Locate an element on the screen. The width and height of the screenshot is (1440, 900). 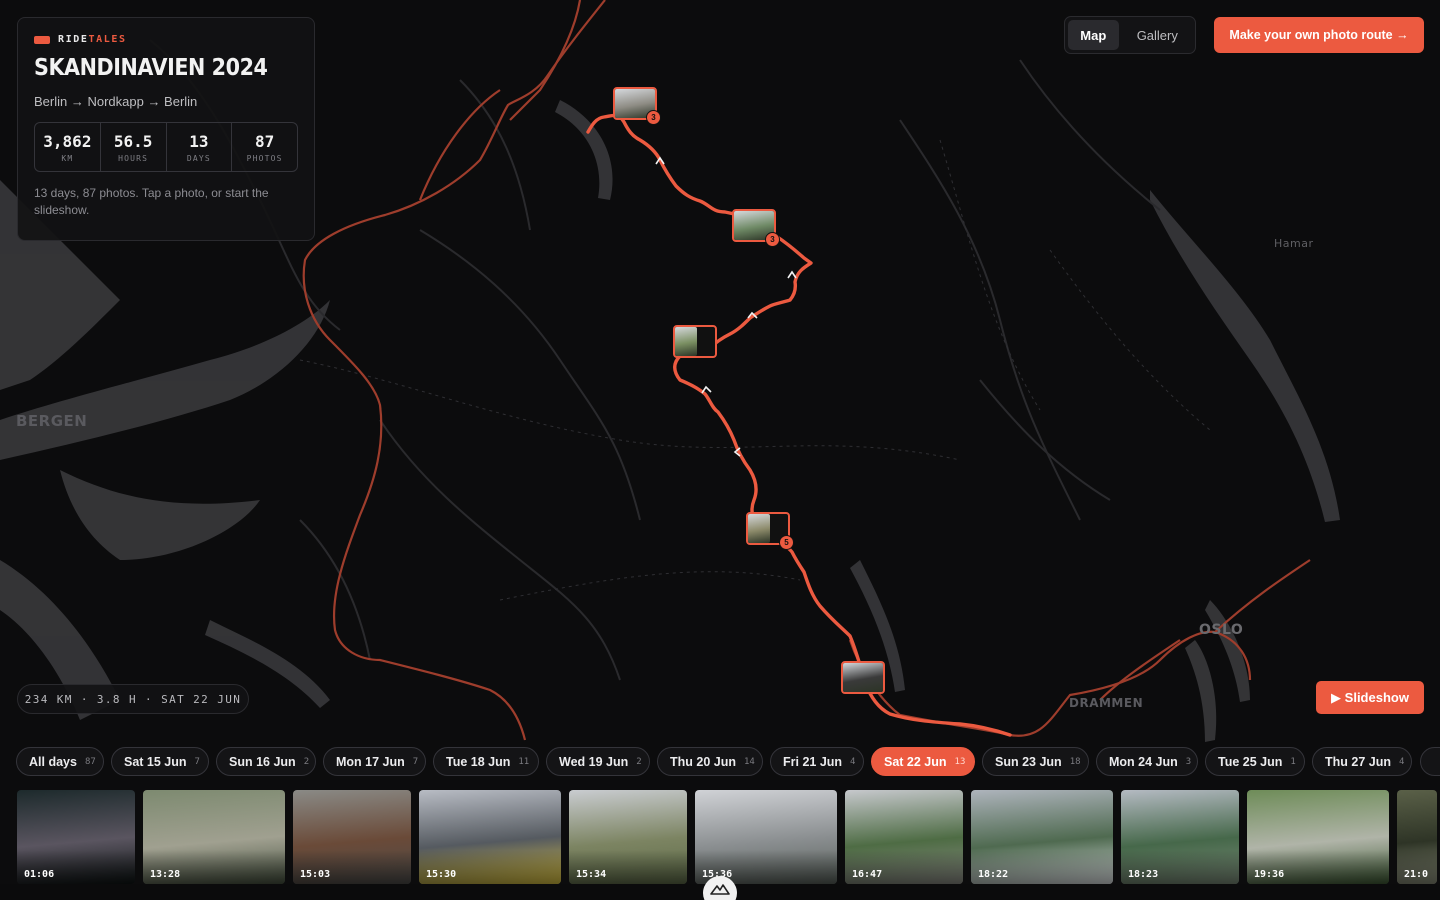
photo-time: 15:30 is located at coordinates (441, 874).